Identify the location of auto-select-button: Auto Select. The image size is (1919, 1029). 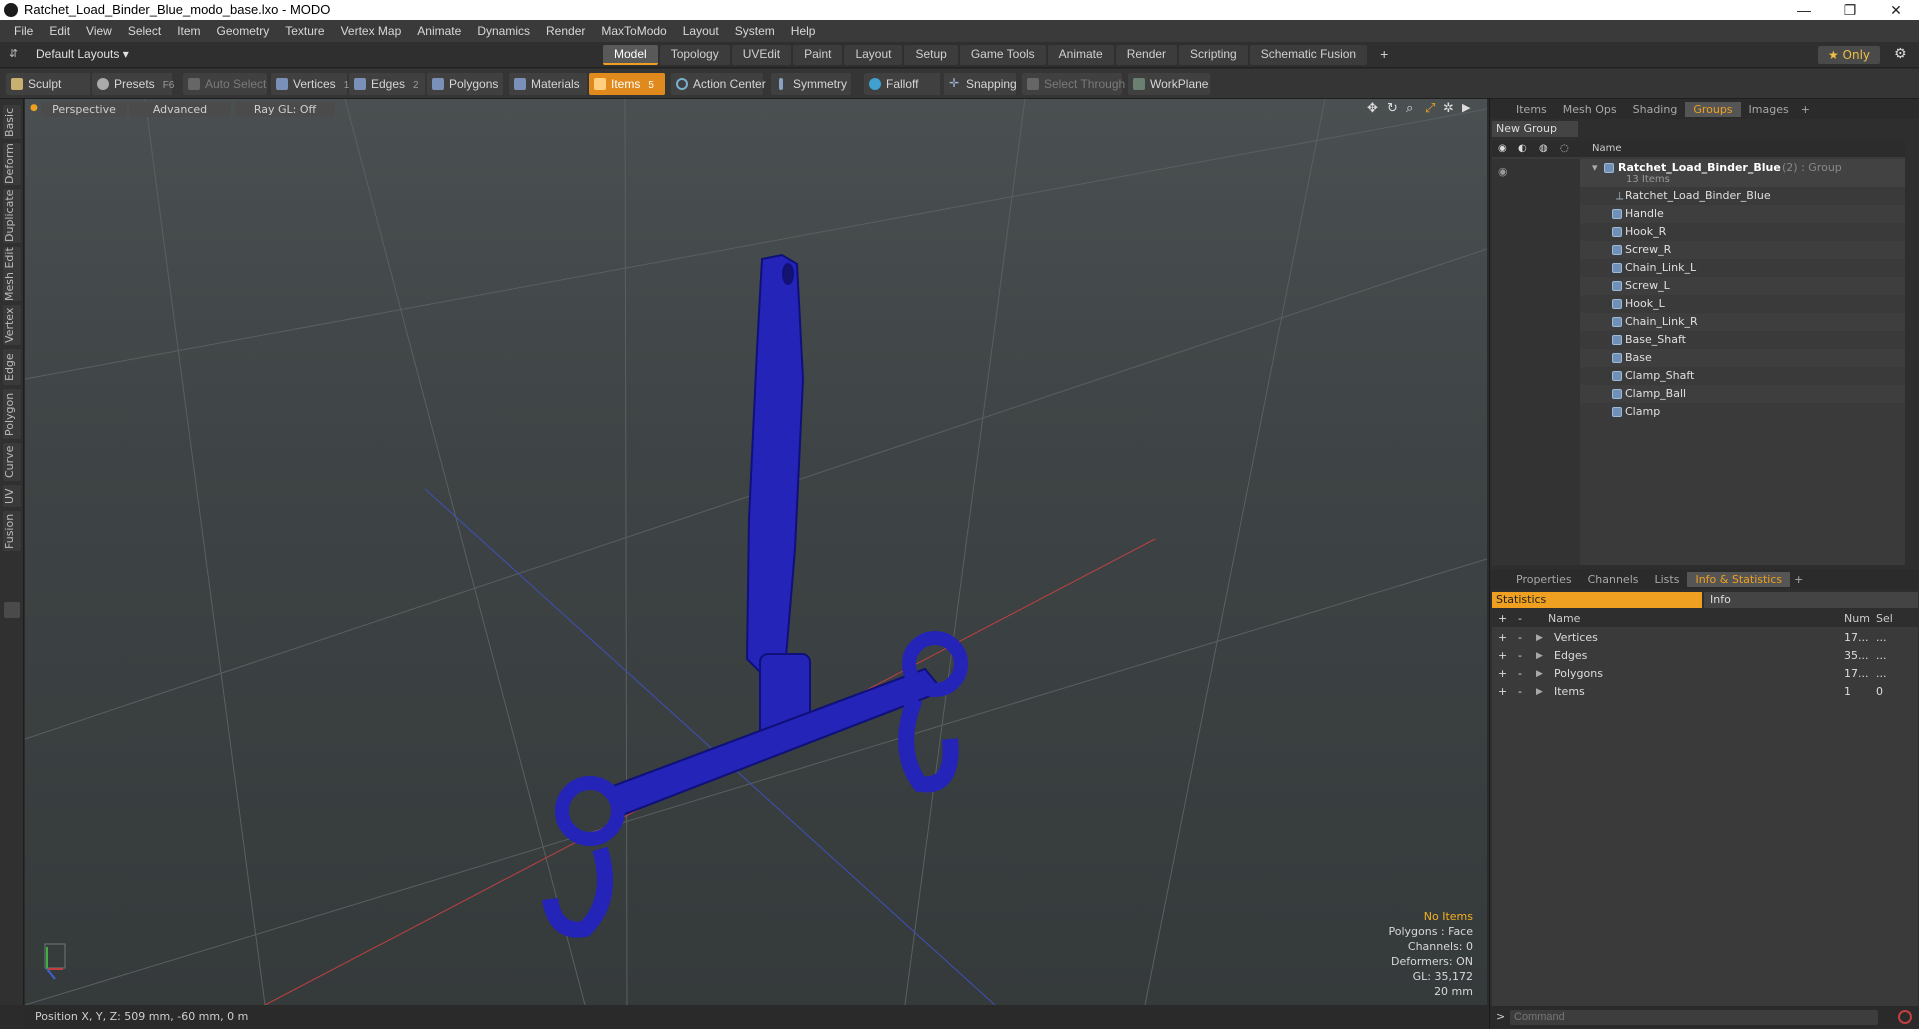
(225, 84).